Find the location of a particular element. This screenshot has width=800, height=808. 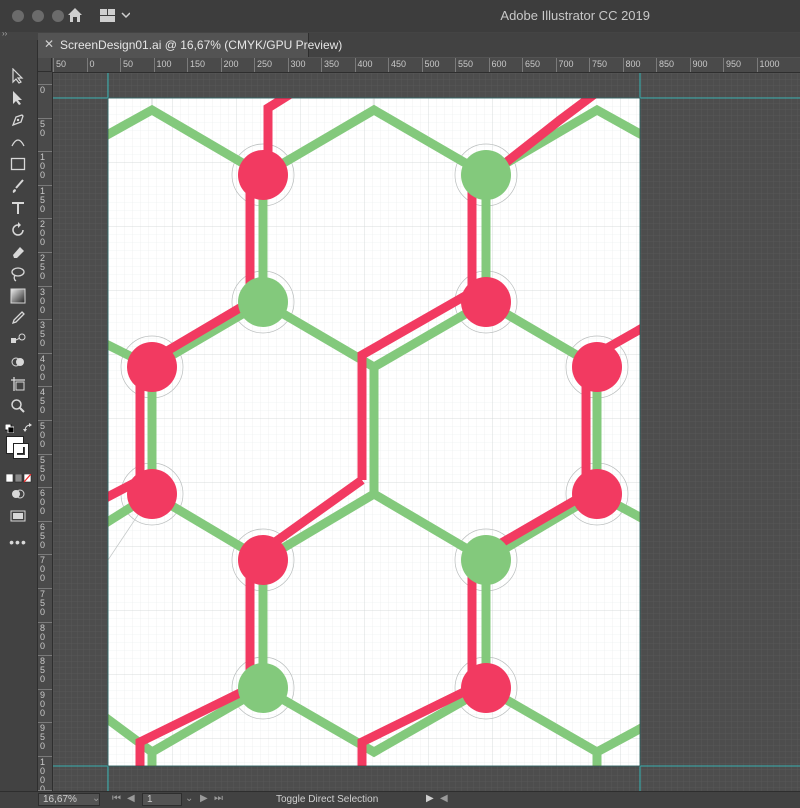

curvature-tool-icon is located at coordinates (18, 142).